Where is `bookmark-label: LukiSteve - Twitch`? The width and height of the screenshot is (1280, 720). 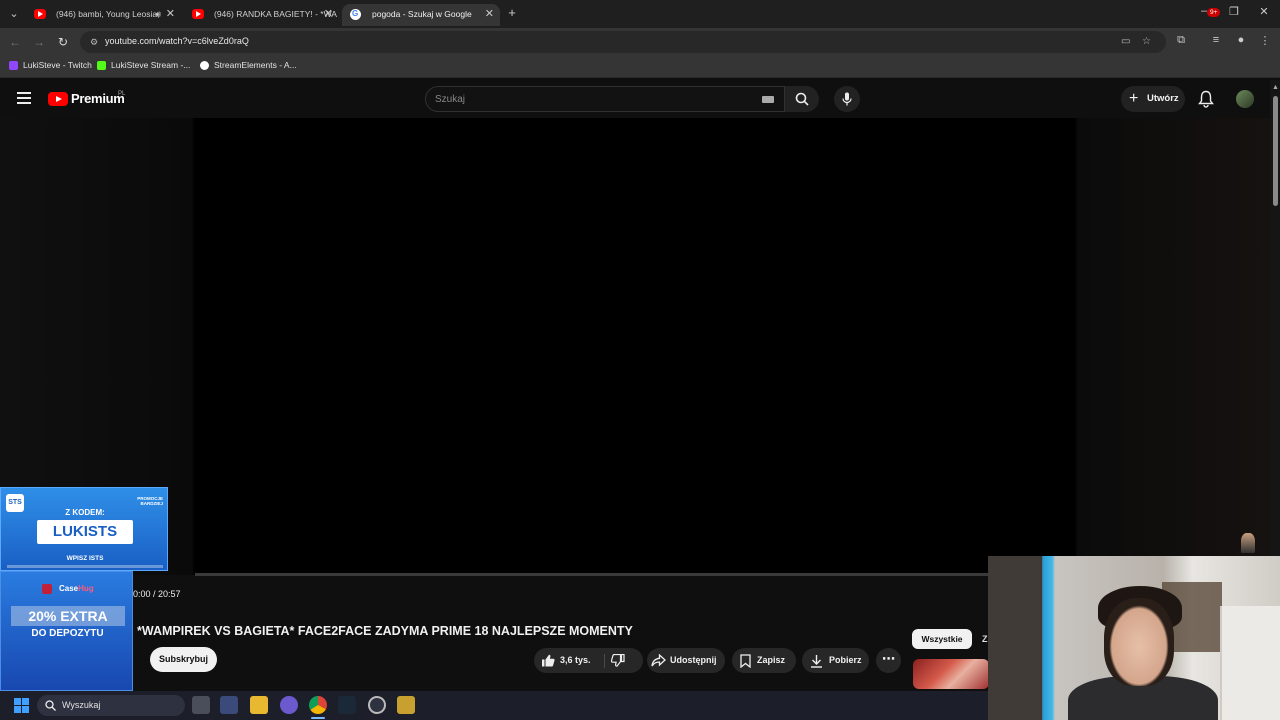 bookmark-label: LukiSteve - Twitch is located at coordinates (57, 65).